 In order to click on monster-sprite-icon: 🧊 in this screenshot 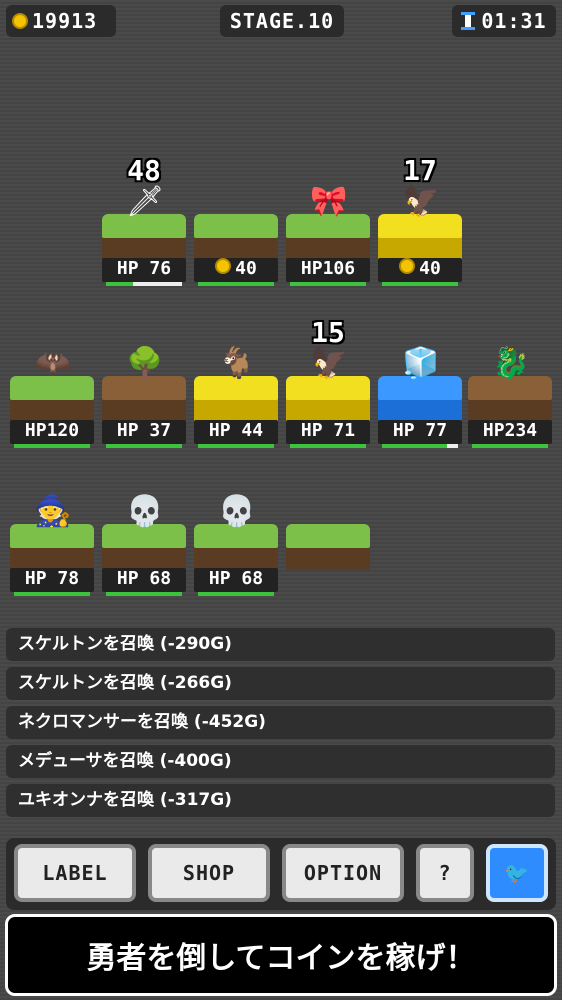, I will do `click(421, 363)`.